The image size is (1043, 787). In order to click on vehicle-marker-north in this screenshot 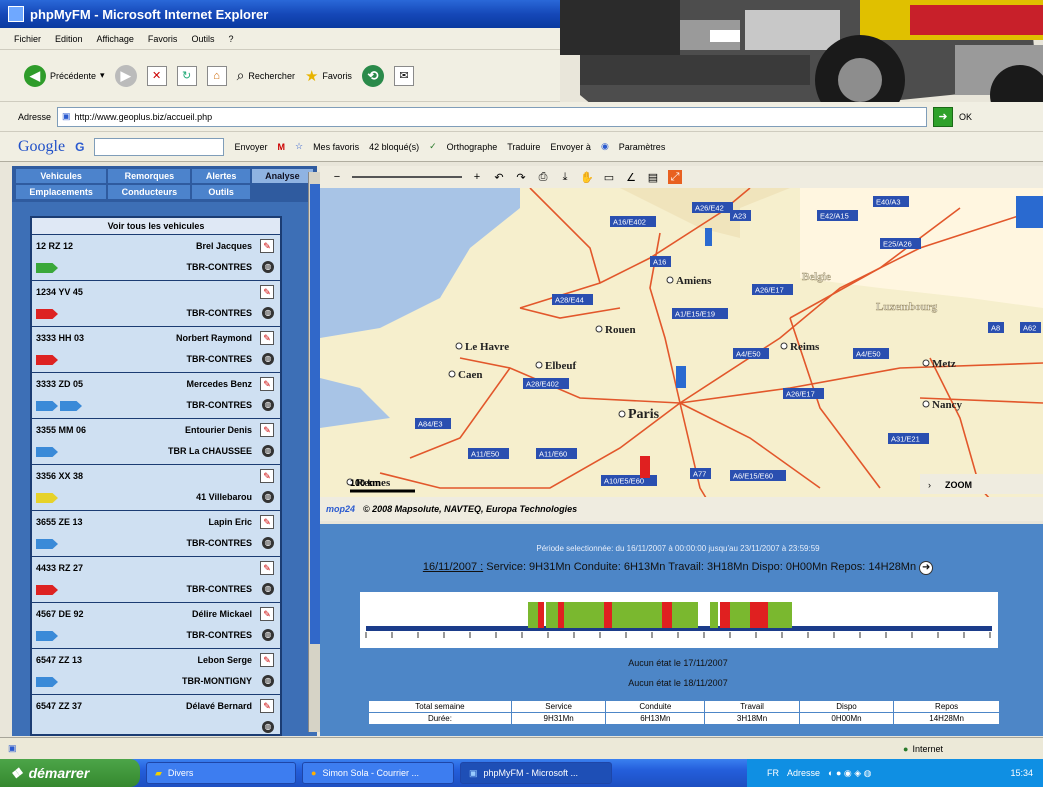, I will do `click(708, 237)`.